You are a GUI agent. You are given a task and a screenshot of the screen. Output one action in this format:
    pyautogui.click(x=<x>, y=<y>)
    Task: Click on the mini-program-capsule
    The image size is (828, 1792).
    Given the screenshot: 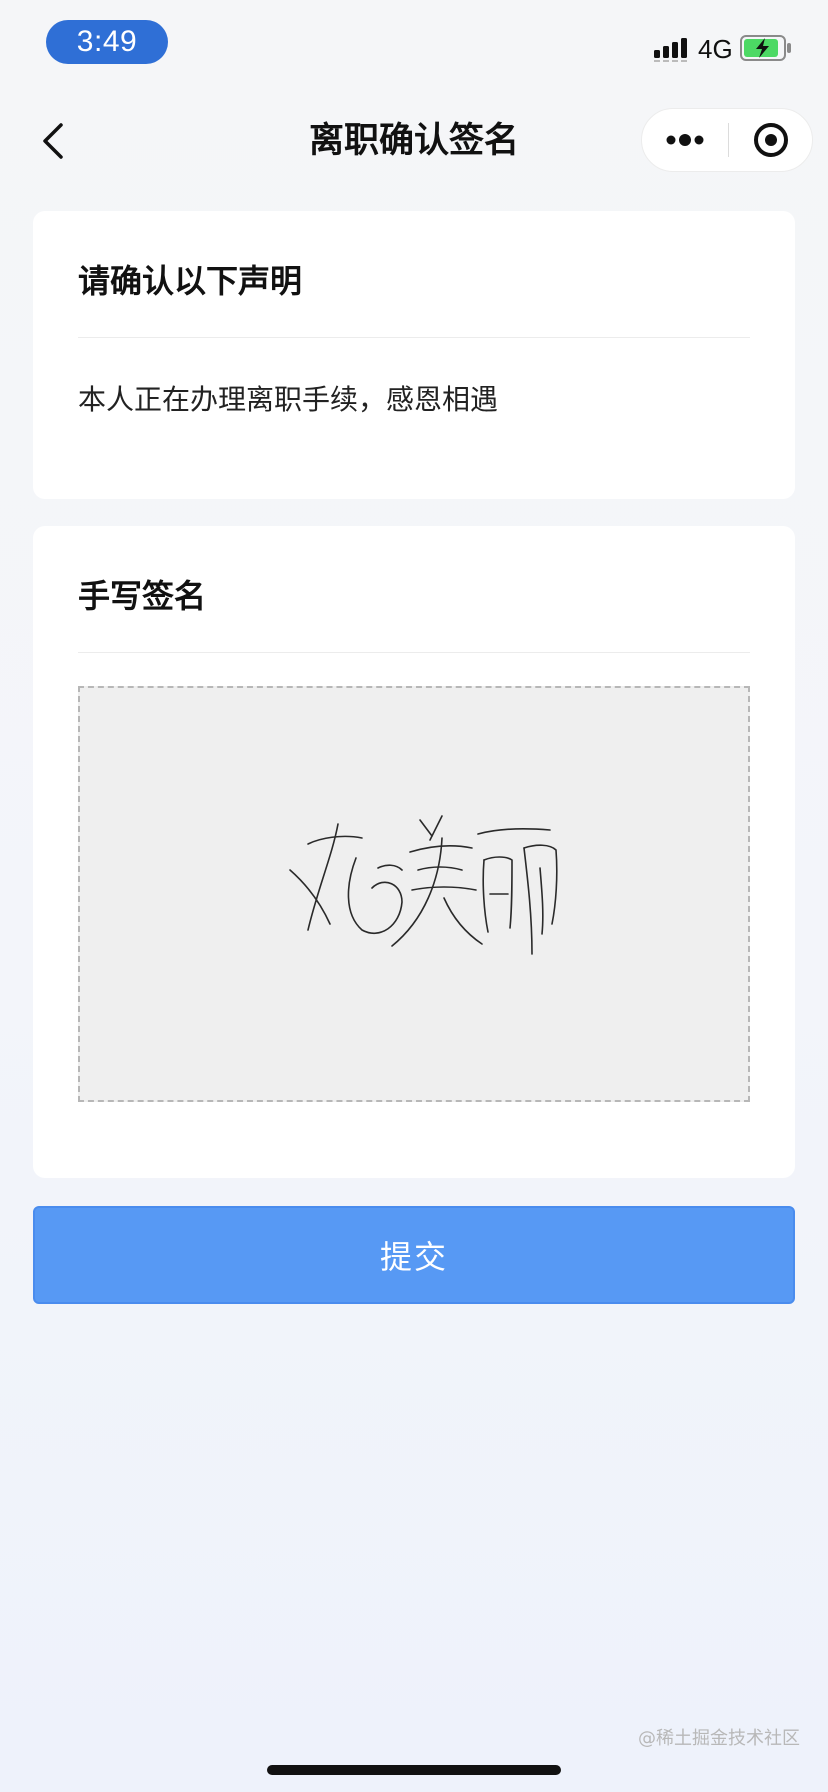 What is the action you would take?
    pyautogui.click(x=727, y=140)
    